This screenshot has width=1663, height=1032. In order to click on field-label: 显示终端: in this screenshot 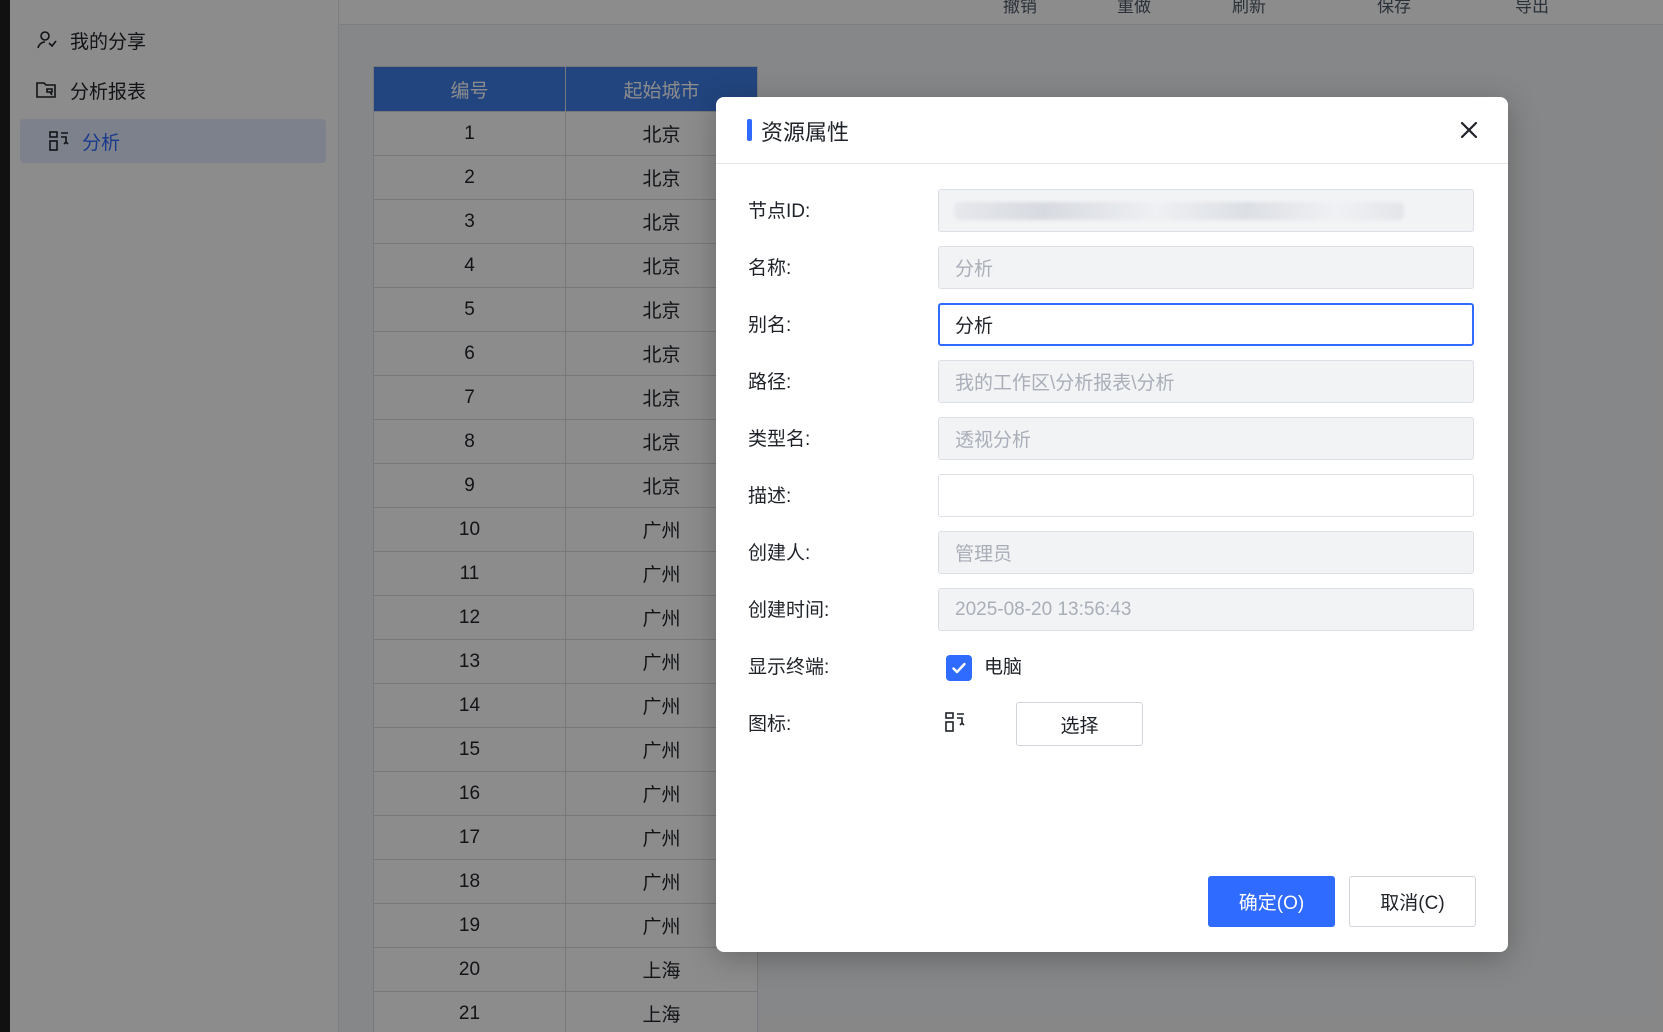, I will do `click(789, 667)`.